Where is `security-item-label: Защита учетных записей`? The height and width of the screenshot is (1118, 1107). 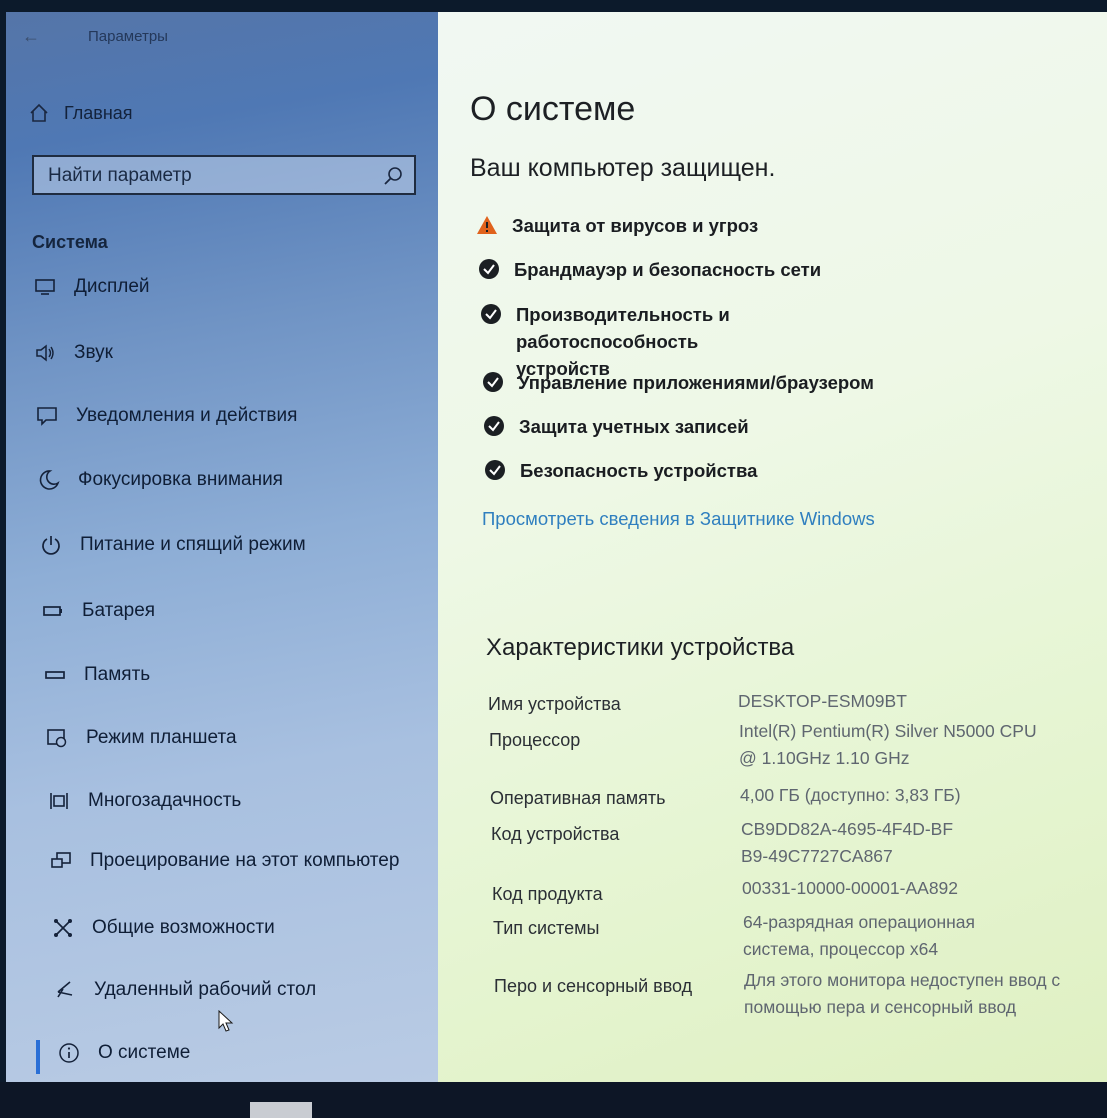
security-item-label: Защита учетных записей is located at coordinates (634, 426).